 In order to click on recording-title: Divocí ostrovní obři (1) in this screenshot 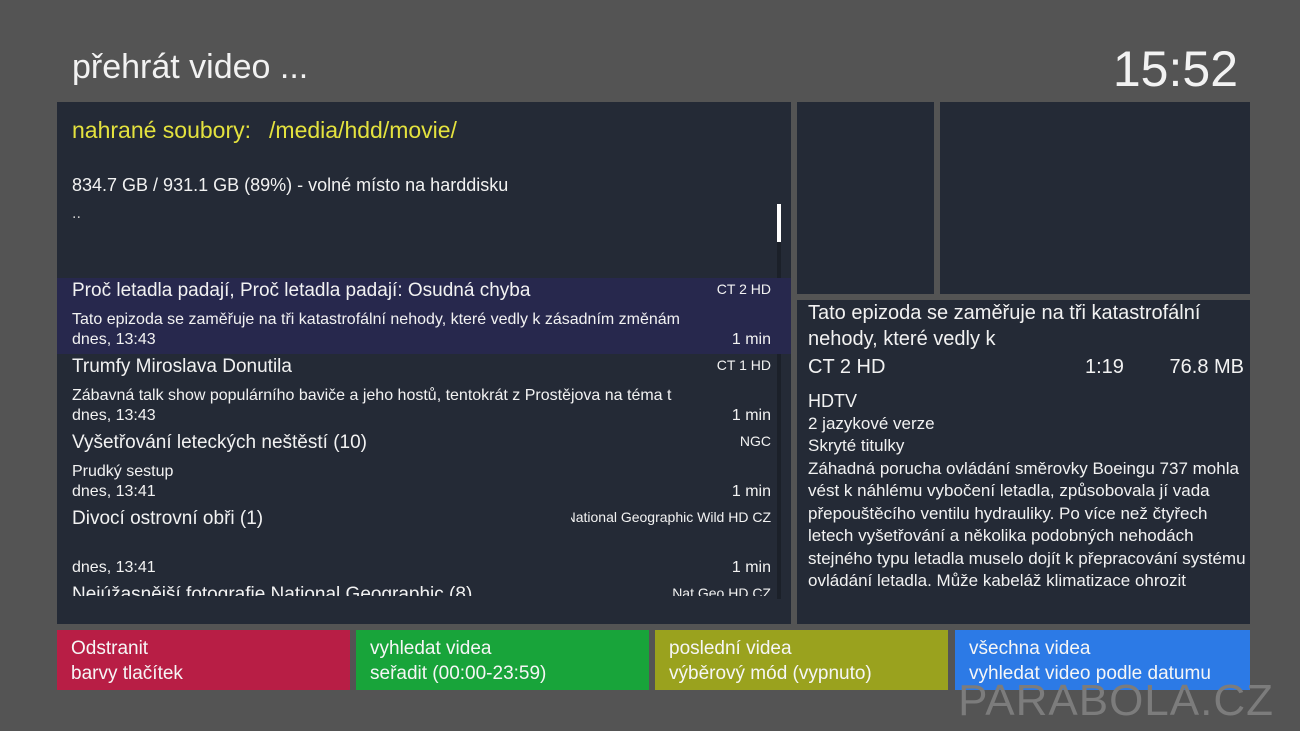, I will do `click(168, 518)`.